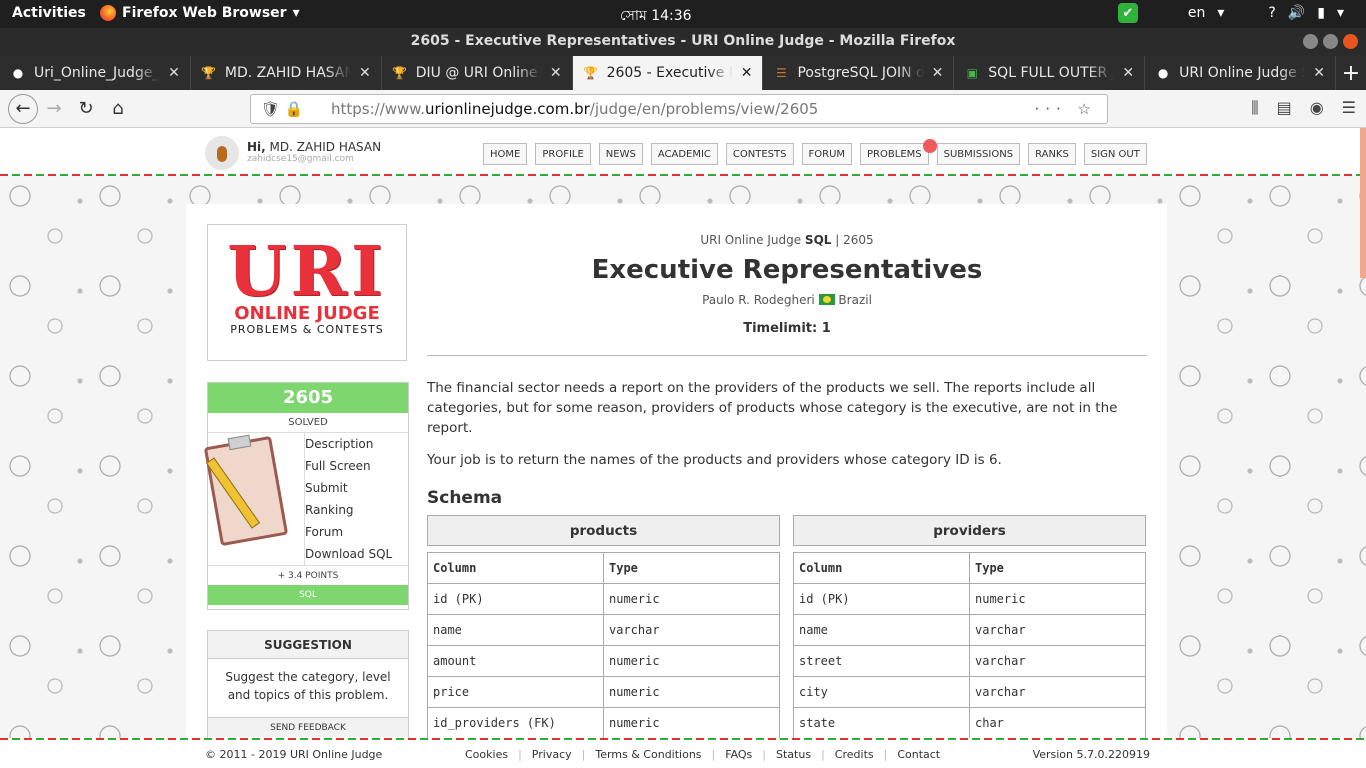  I want to click on menu-profile: PROFILE, so click(563, 154).